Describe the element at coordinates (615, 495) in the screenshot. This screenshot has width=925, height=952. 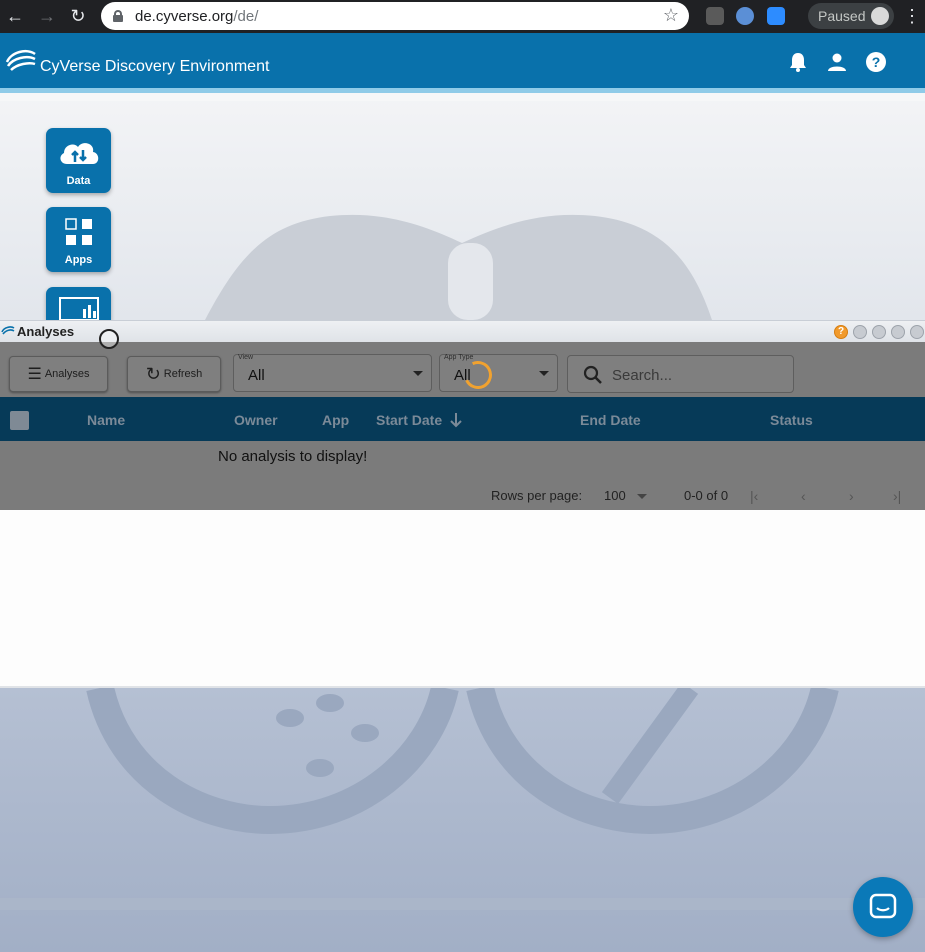
I see `rows-per-page-value: 100` at that location.